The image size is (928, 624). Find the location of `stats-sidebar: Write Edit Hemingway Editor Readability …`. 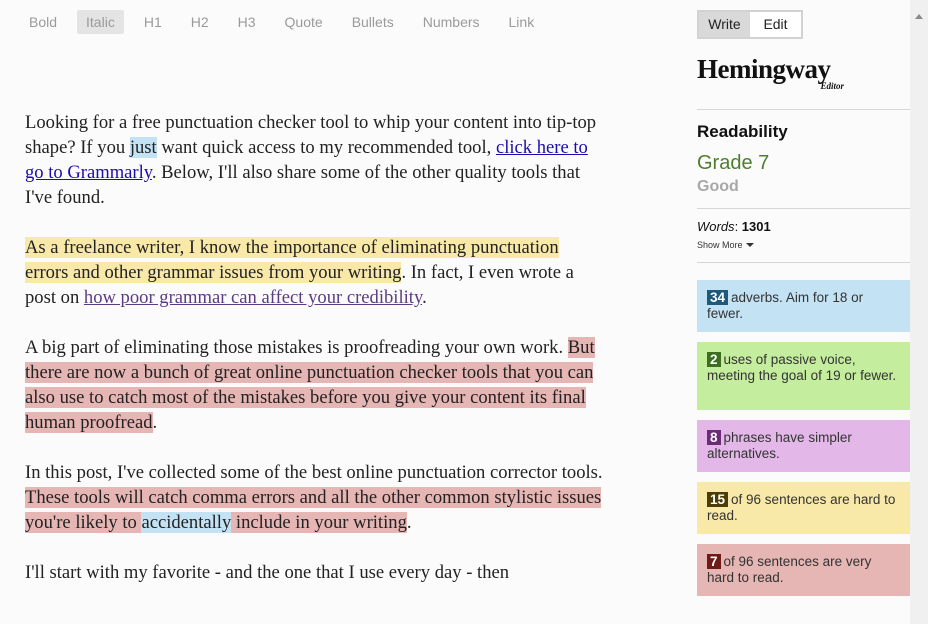

stats-sidebar: Write Edit Hemingway Editor Readability … is located at coordinates (803, 136).